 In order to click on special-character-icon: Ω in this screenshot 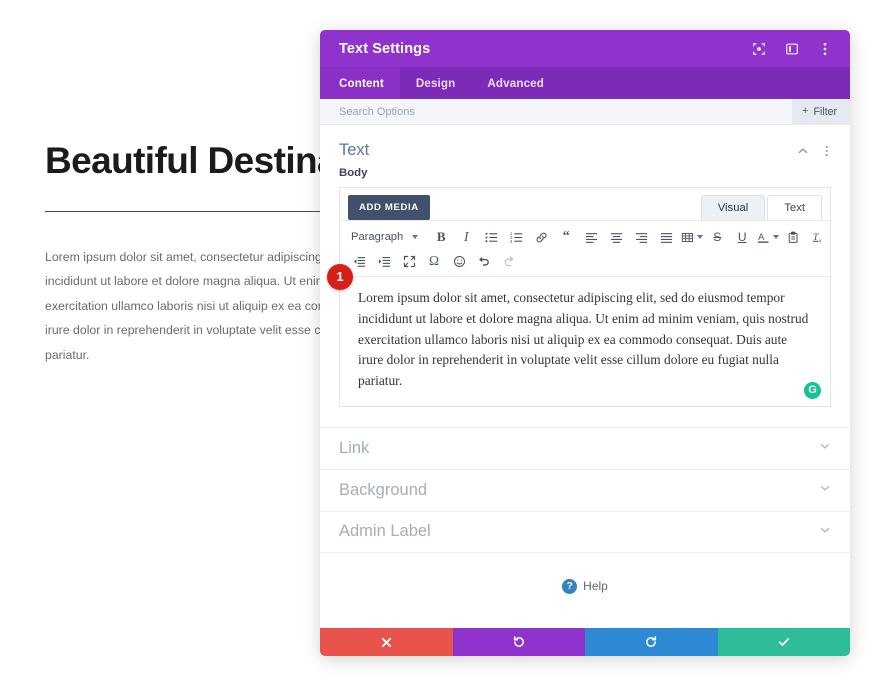, I will do `click(434, 261)`.